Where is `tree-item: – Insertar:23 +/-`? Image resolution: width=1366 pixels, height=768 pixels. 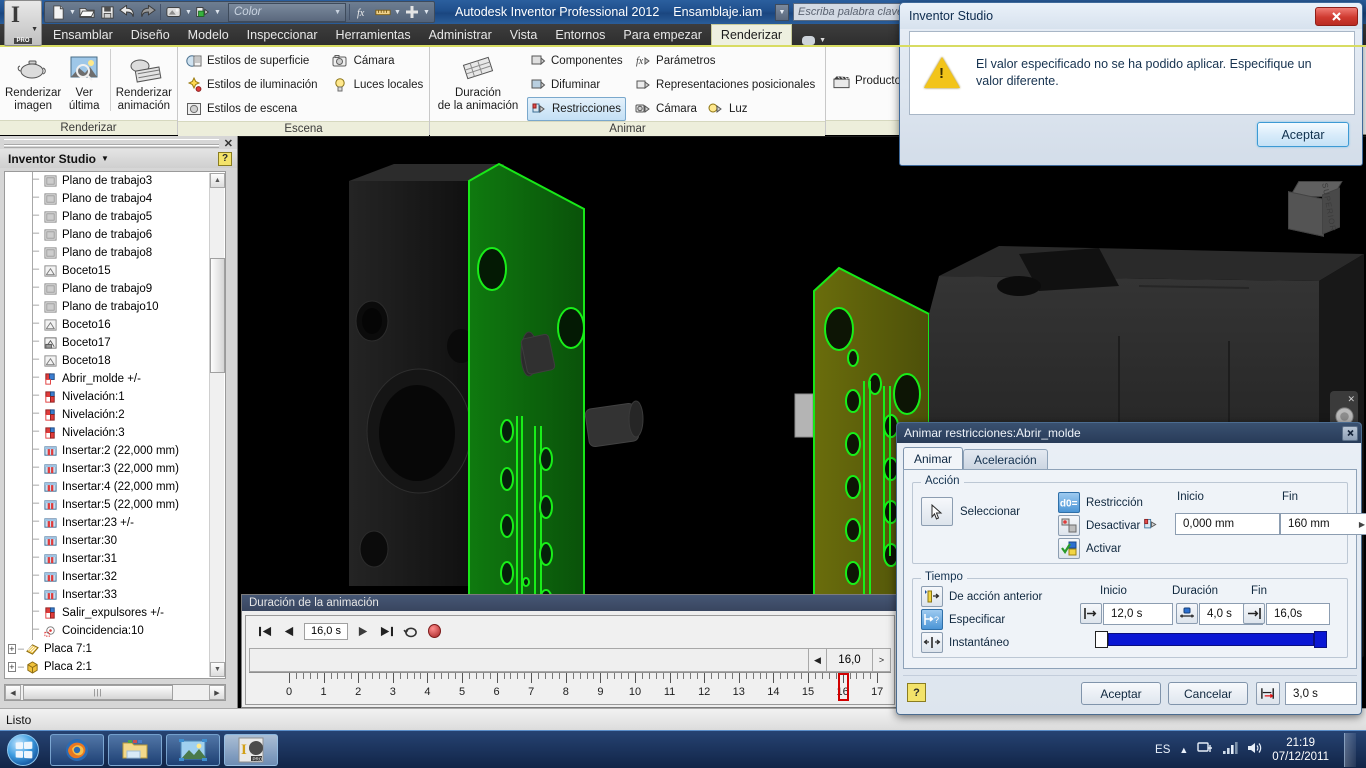
tree-item: – Insertar:23 +/- is located at coordinates (115, 523).